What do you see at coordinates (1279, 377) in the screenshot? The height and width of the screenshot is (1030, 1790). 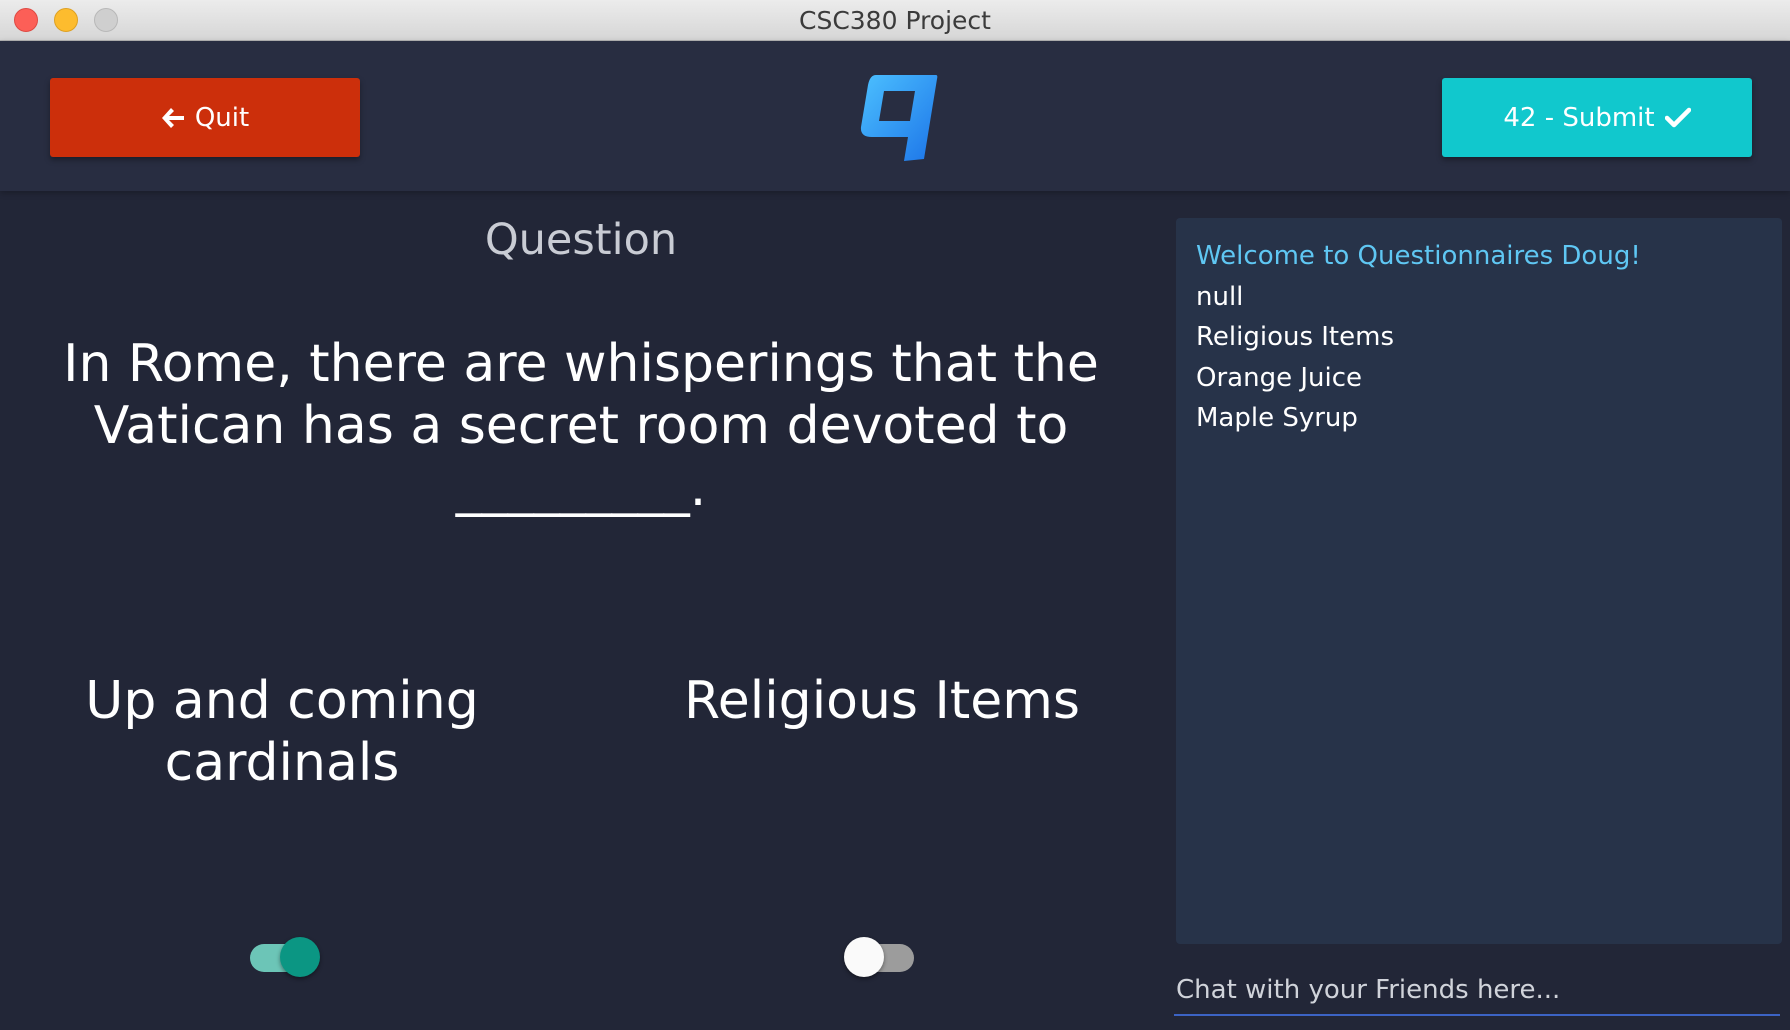 I see `chat-message: Orange Juice` at bounding box center [1279, 377].